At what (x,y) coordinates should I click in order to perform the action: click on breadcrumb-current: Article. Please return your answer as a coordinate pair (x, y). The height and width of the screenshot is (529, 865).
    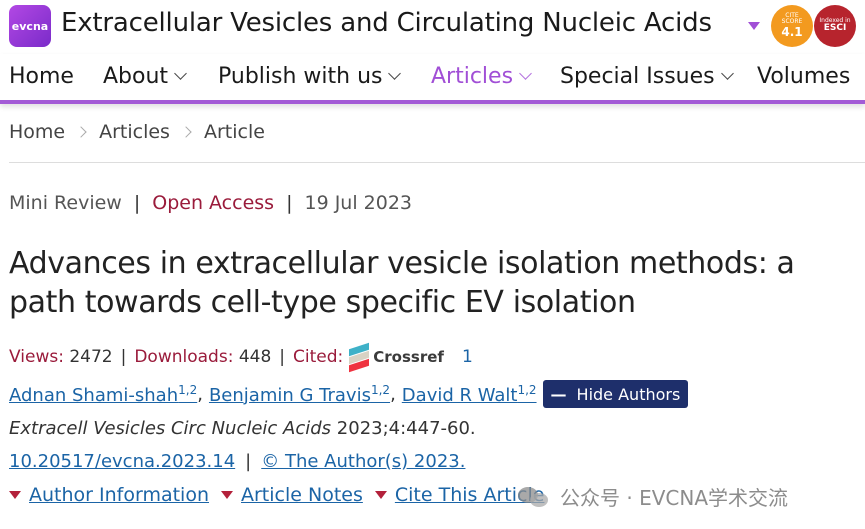
    Looking at the image, I should click on (234, 132).